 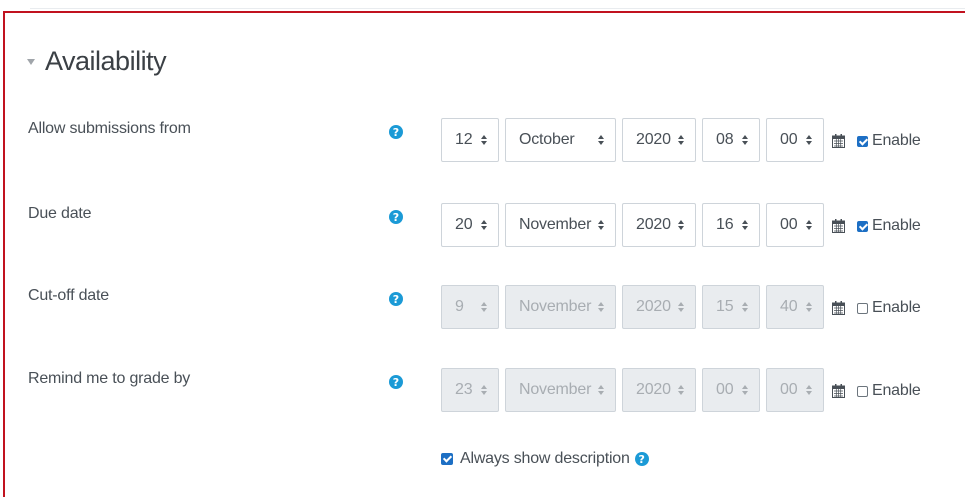 What do you see at coordinates (497, 4) in the screenshot?
I see `top-separator` at bounding box center [497, 4].